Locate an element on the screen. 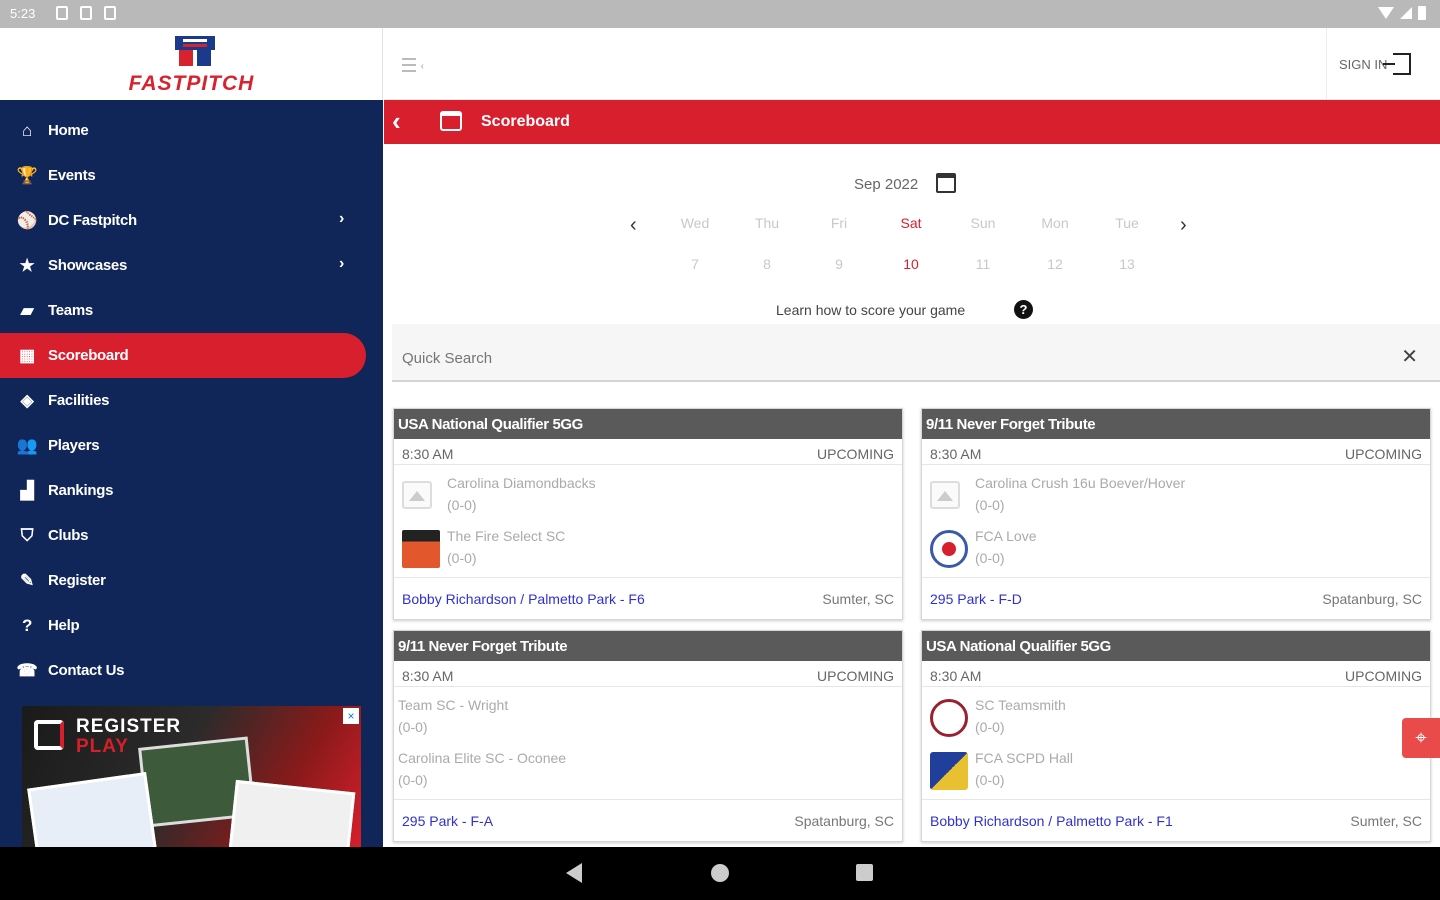  day-of-week: Sat is located at coordinates (911, 223).